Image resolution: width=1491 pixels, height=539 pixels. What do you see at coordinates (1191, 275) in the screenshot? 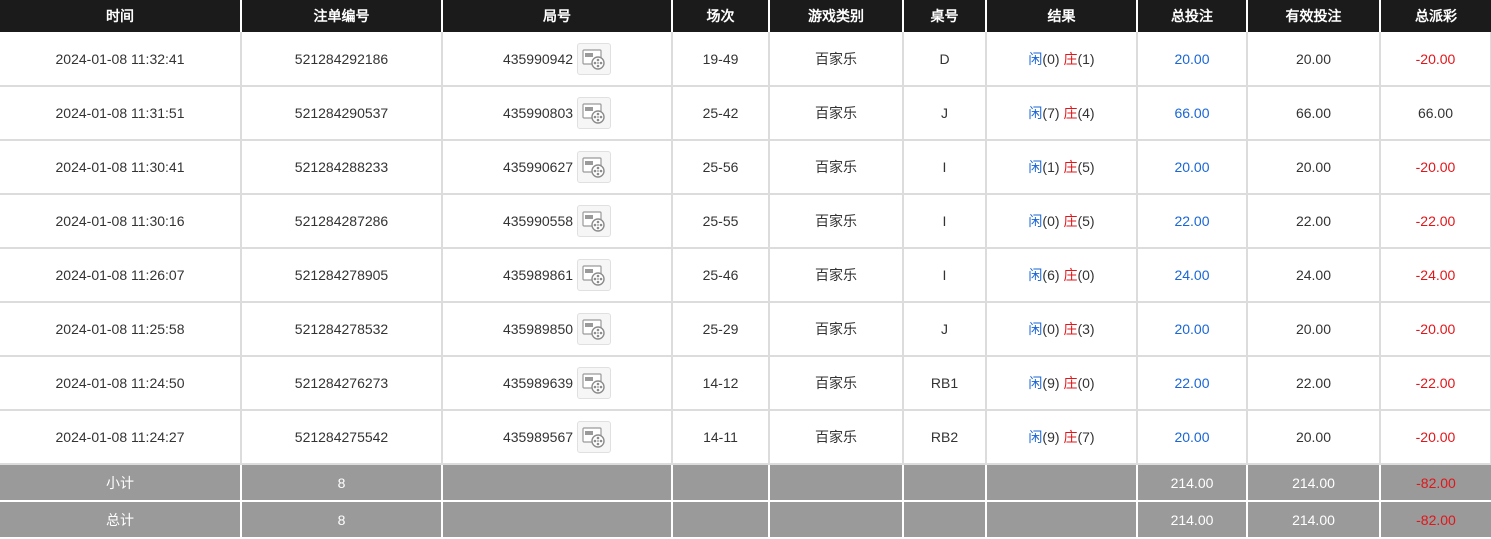
I see `cell-total-bet: 24.00` at bounding box center [1191, 275].